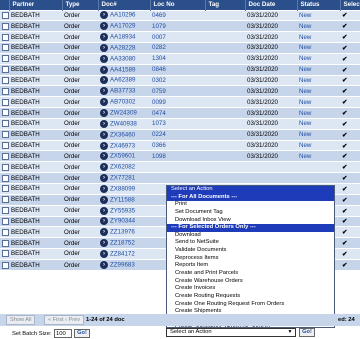  Describe the element at coordinates (180, 123) in the screenshot. I see `table-row: BEDBATH Order › ZW40938 1073 03/31/2020 New ✔` at that location.